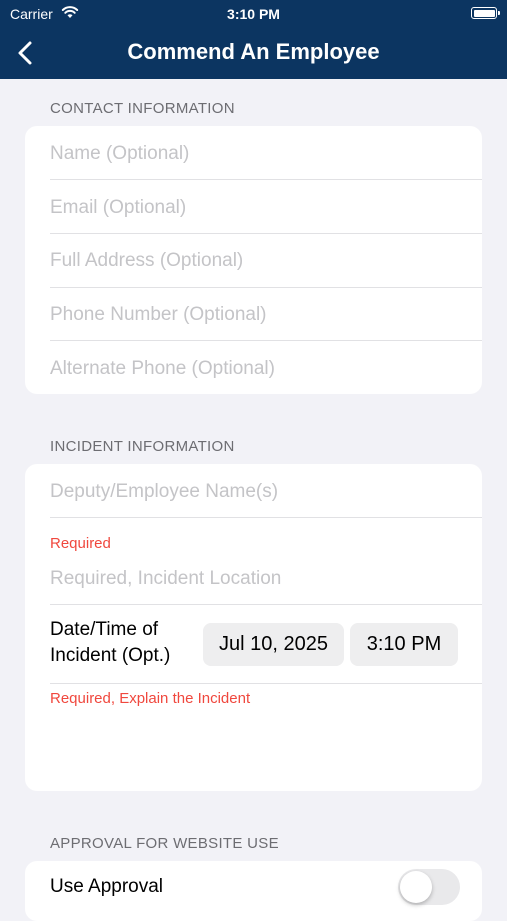 This screenshot has height=921, width=507. I want to click on approval-card: Use Approval, so click(253, 891).